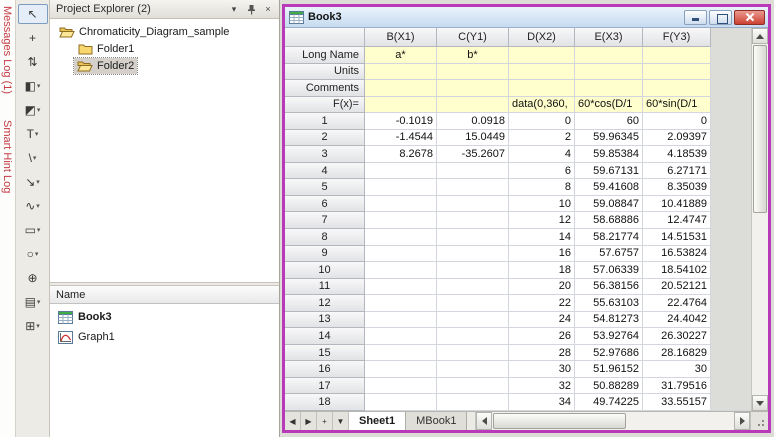 The height and width of the screenshot is (437, 774). I want to click on cell: 14.51531, so click(677, 237).